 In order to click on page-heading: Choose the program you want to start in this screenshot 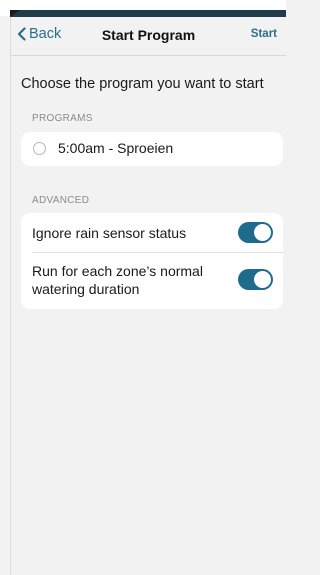, I will do `click(142, 84)`.